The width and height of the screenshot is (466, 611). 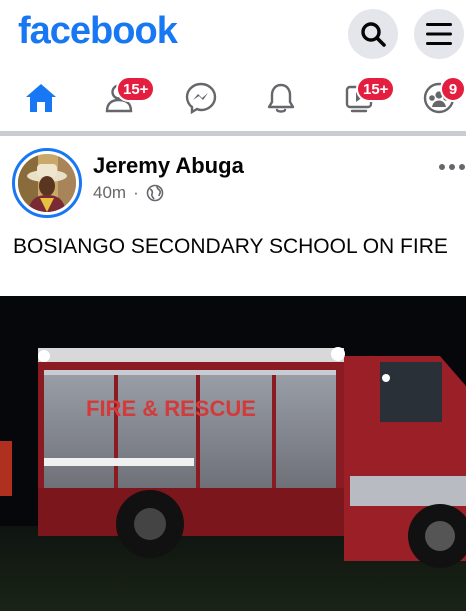 I want to click on author-avatar, so click(x=47, y=183).